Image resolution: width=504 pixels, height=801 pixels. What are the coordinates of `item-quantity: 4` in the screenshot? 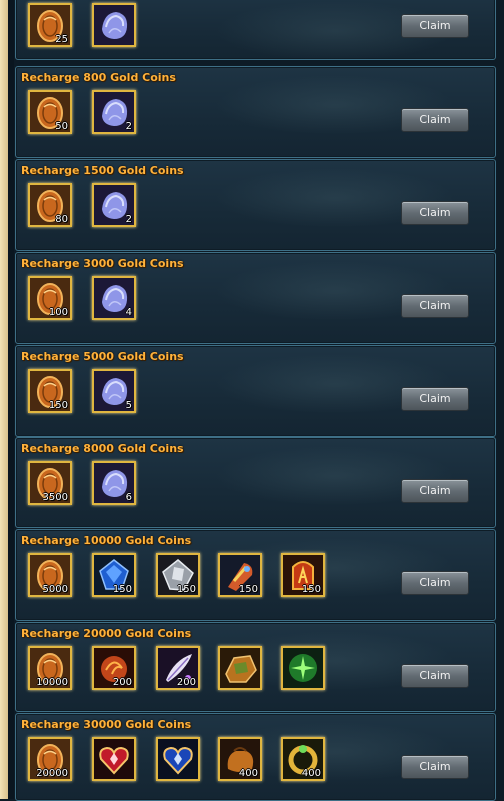 It's located at (128, 312).